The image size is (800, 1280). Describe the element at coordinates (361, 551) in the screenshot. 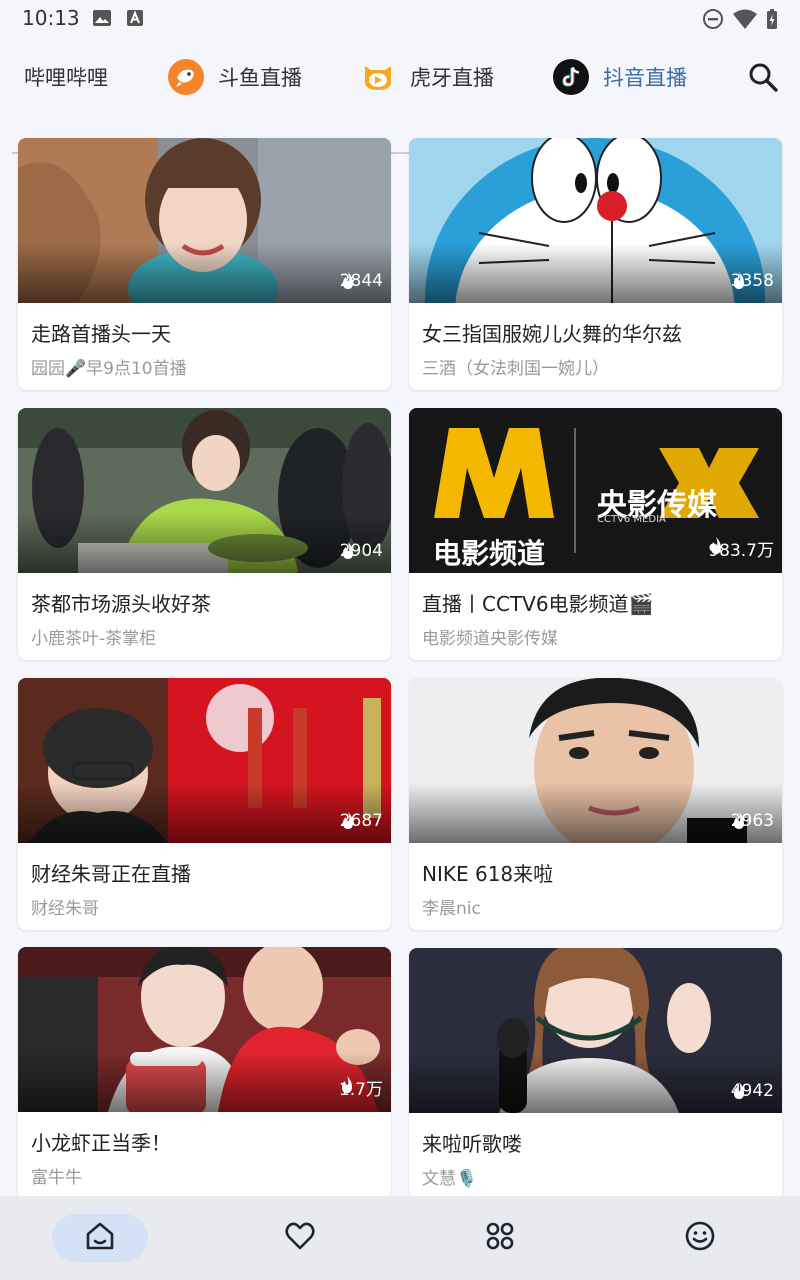

I see `viewer-count: 2904` at that location.